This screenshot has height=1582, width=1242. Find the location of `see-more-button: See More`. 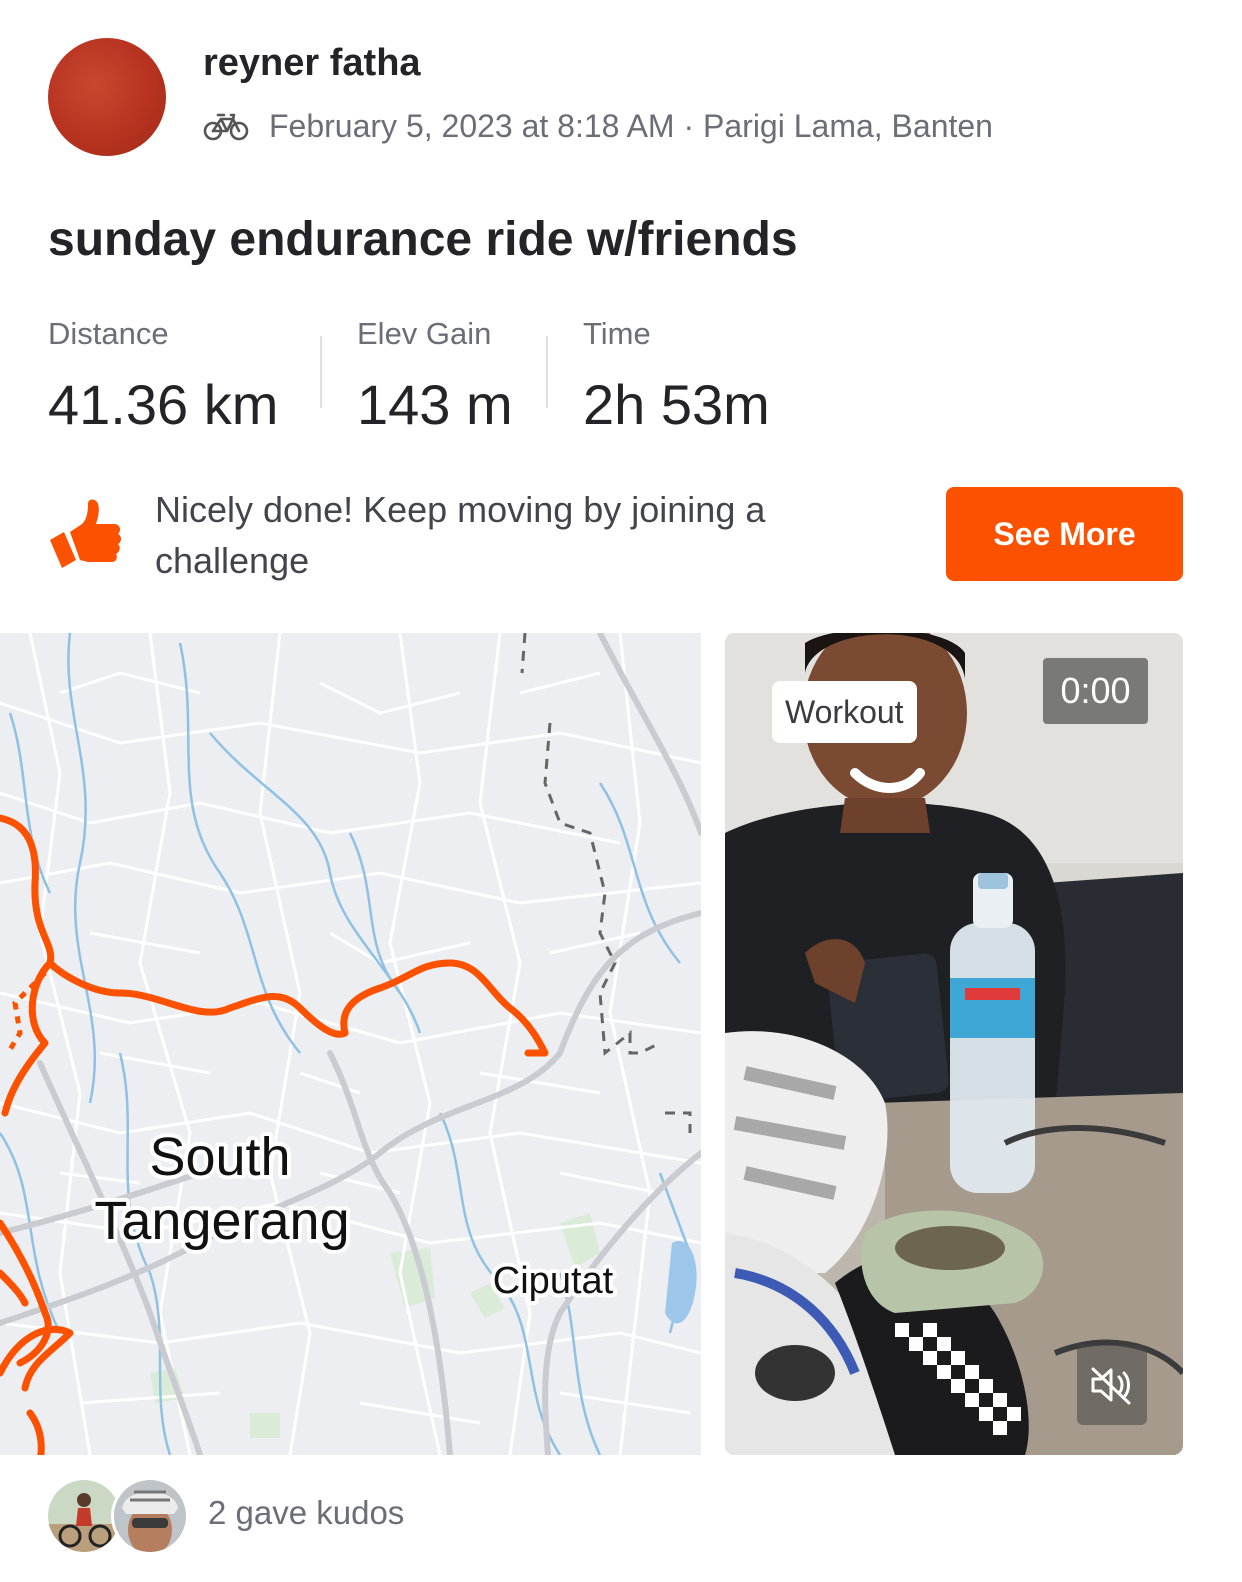

see-more-button: See More is located at coordinates (1064, 534).